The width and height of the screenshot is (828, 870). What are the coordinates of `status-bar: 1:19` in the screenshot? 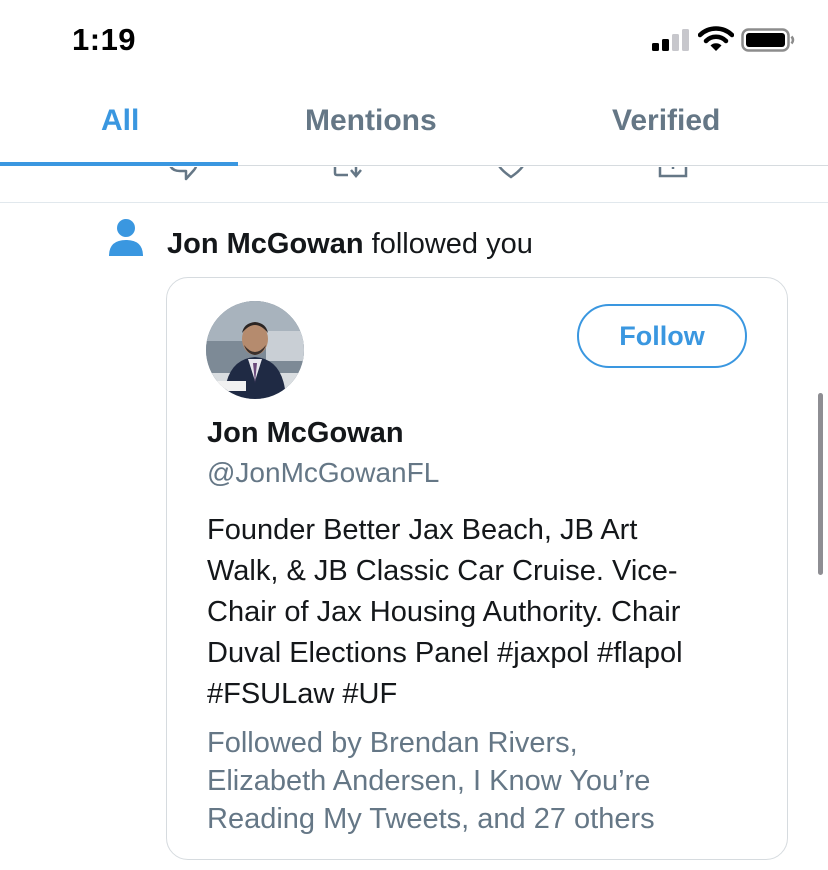 It's located at (414, 40).